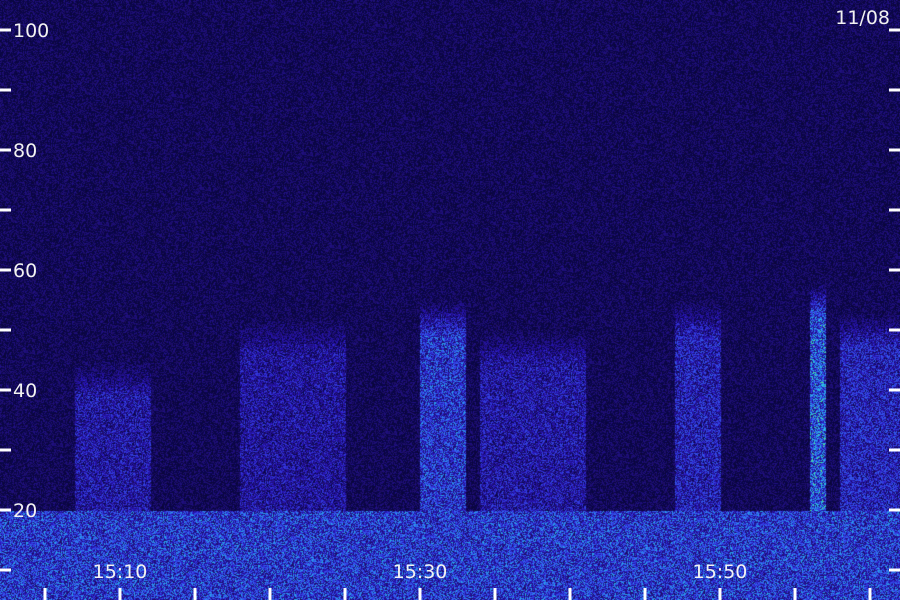  What do you see at coordinates (720, 572) in the screenshot?
I see `x-tick-label-1550: 15:50` at bounding box center [720, 572].